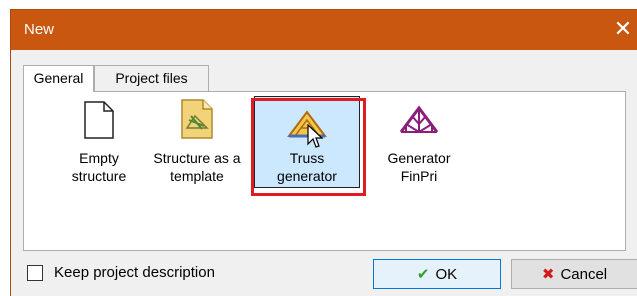 The width and height of the screenshot is (637, 296). What do you see at coordinates (134, 272) in the screenshot?
I see `keep-description-label: Keep project description` at bounding box center [134, 272].